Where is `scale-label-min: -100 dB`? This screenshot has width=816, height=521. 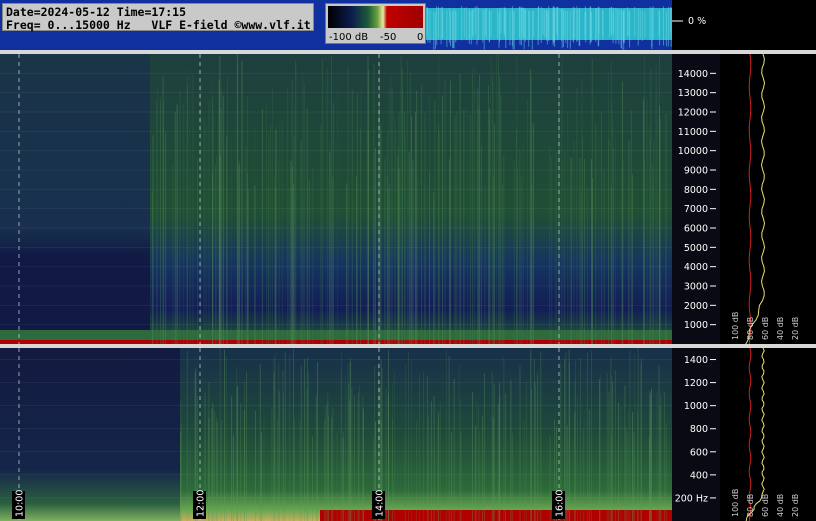
scale-label-min: -100 dB is located at coordinates (349, 37).